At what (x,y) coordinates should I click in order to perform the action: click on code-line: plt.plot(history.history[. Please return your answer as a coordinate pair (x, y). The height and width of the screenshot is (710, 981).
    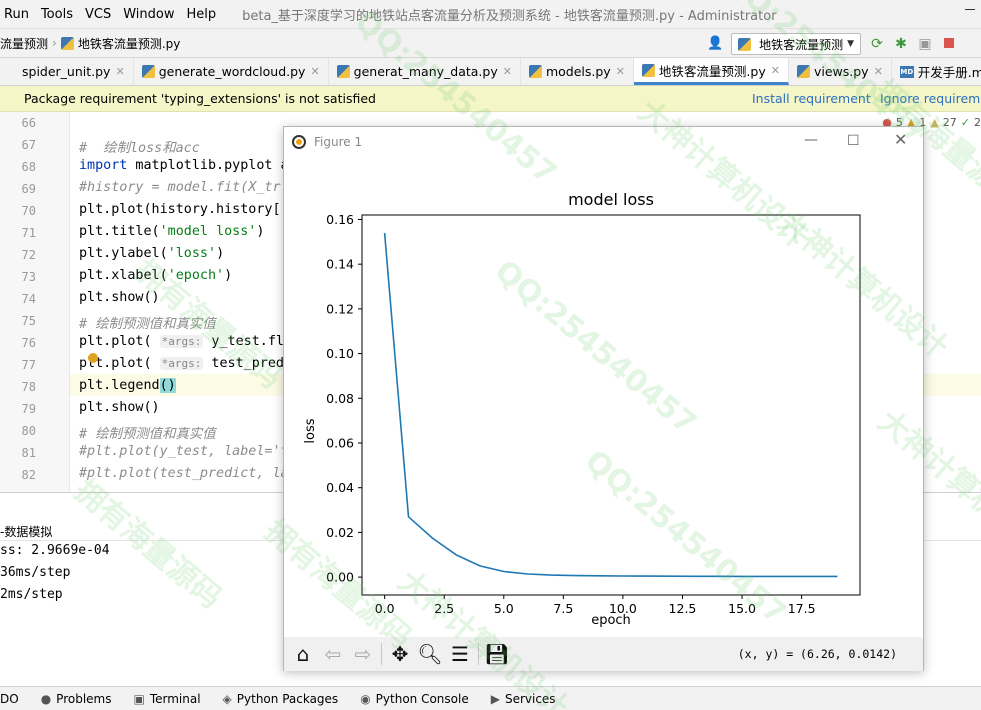
    Looking at the image, I should click on (180, 209).